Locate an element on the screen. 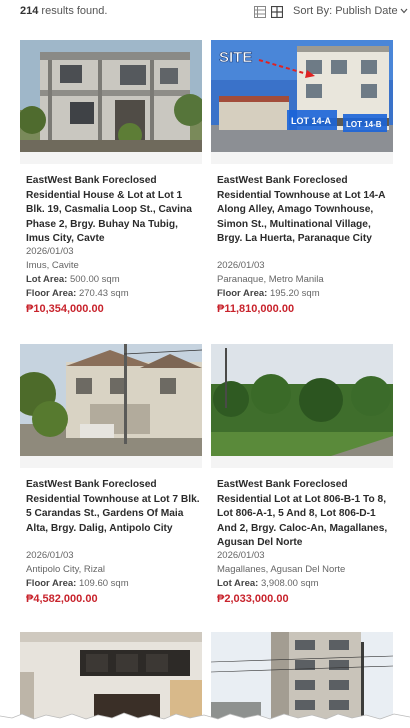 The width and height of the screenshot is (410, 728). results-count: 214 results found. is located at coordinates (63, 11).